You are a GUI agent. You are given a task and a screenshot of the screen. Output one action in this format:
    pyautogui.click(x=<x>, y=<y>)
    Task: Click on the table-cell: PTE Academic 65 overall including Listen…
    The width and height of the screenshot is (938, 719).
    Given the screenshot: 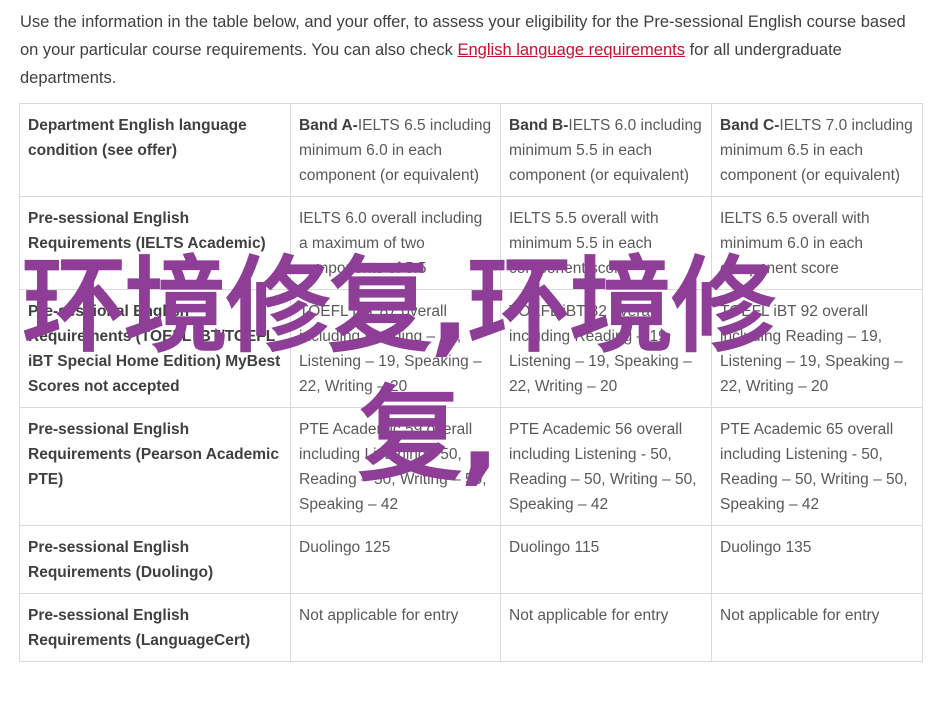 What is the action you would take?
    pyautogui.click(x=817, y=466)
    